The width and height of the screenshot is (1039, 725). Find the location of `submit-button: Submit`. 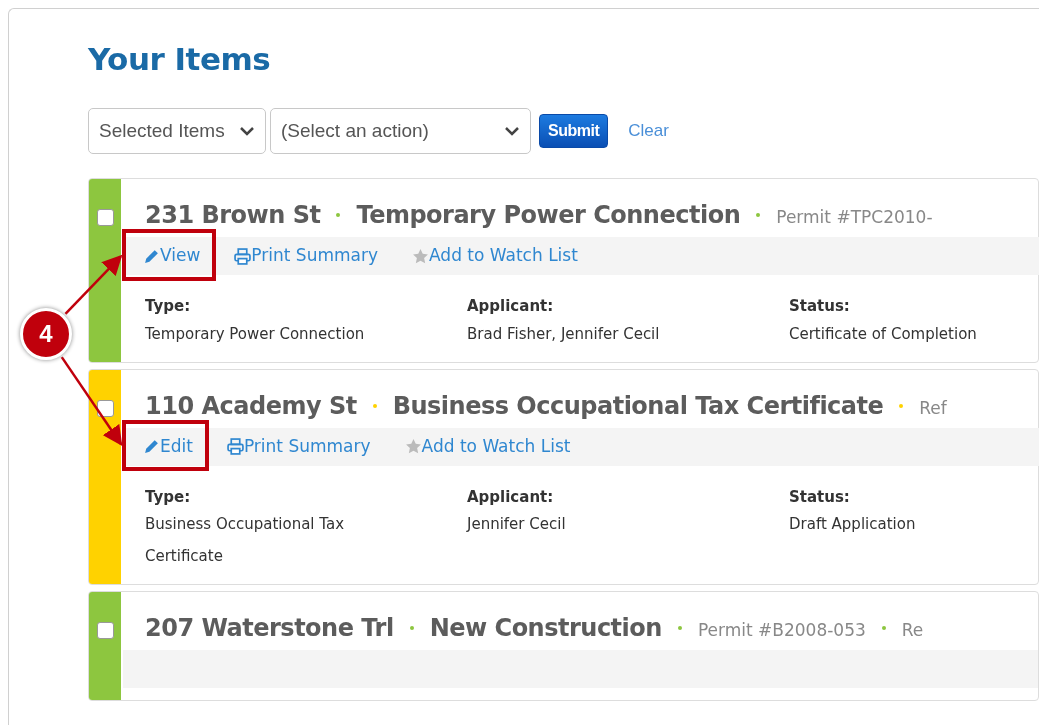

submit-button: Submit is located at coordinates (574, 131).